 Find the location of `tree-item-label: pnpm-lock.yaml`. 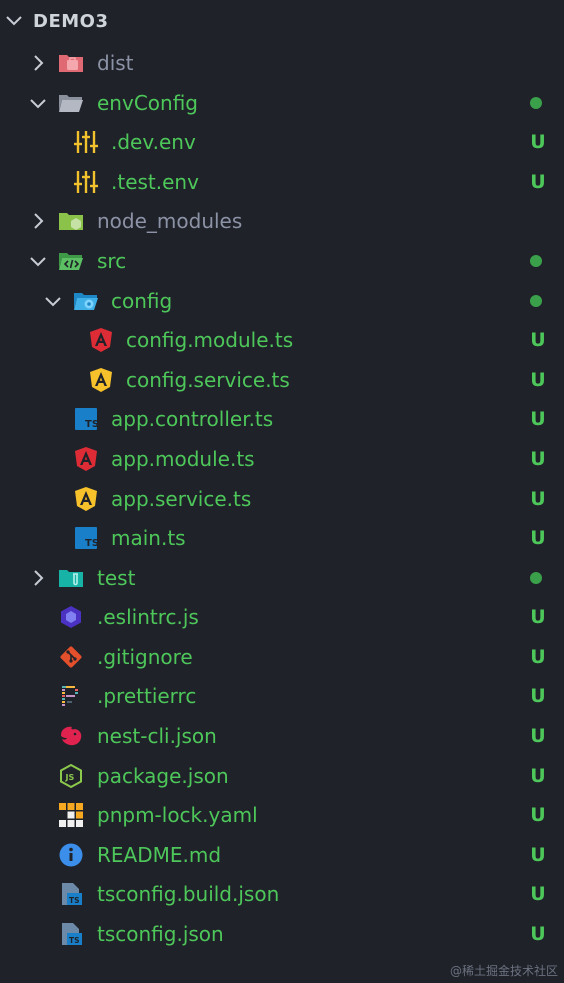

tree-item-label: pnpm-lock.yaml is located at coordinates (177, 815).